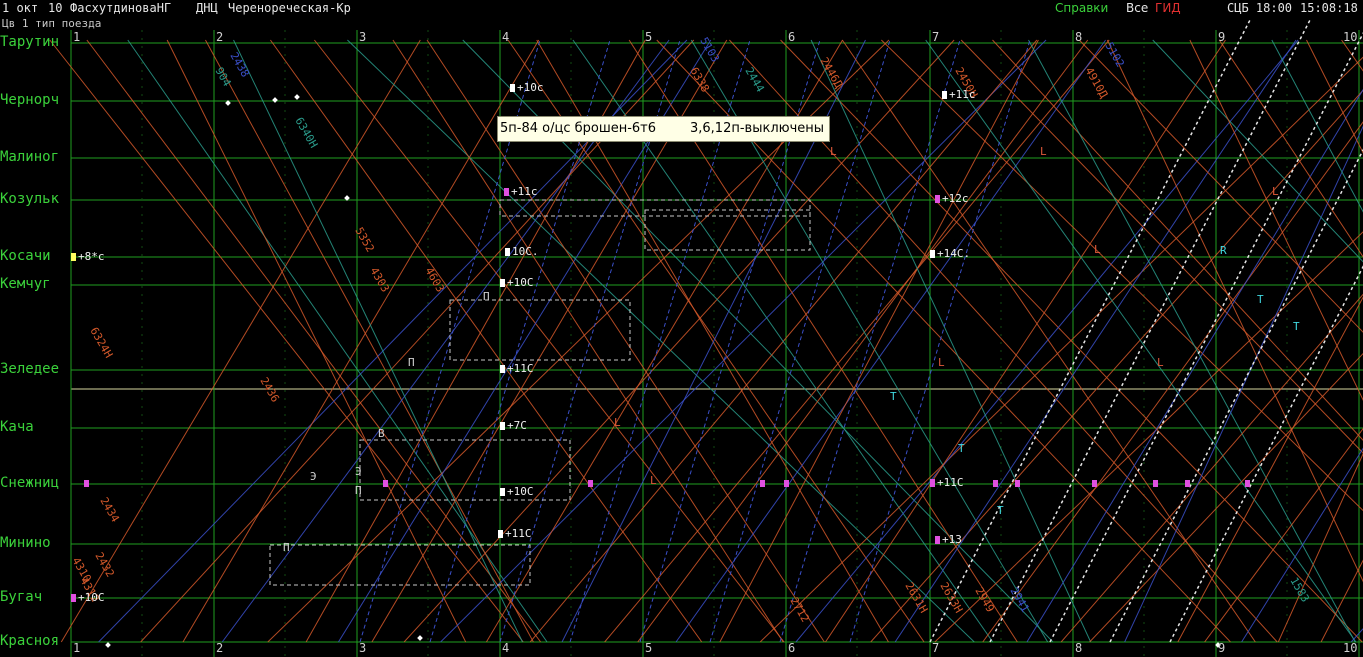 The width and height of the screenshot is (1363, 657). I want to click on train-number-label: 6324Н, so click(101, 342).